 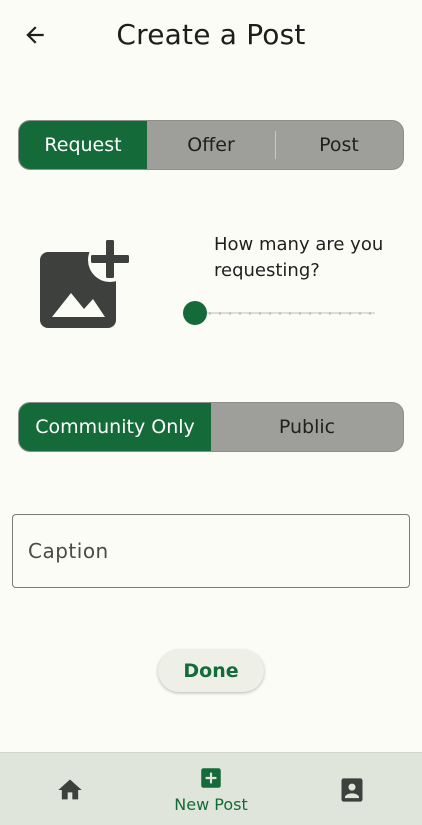 I want to click on add-image-button, so click(x=85, y=284).